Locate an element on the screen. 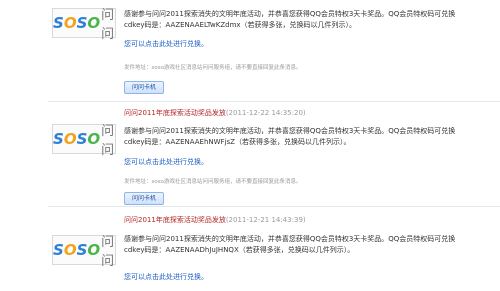 Image resolution: width=500 pixels, height=291 pixels. message-time: (2011-12-21 14:43:39) is located at coordinates (265, 220).